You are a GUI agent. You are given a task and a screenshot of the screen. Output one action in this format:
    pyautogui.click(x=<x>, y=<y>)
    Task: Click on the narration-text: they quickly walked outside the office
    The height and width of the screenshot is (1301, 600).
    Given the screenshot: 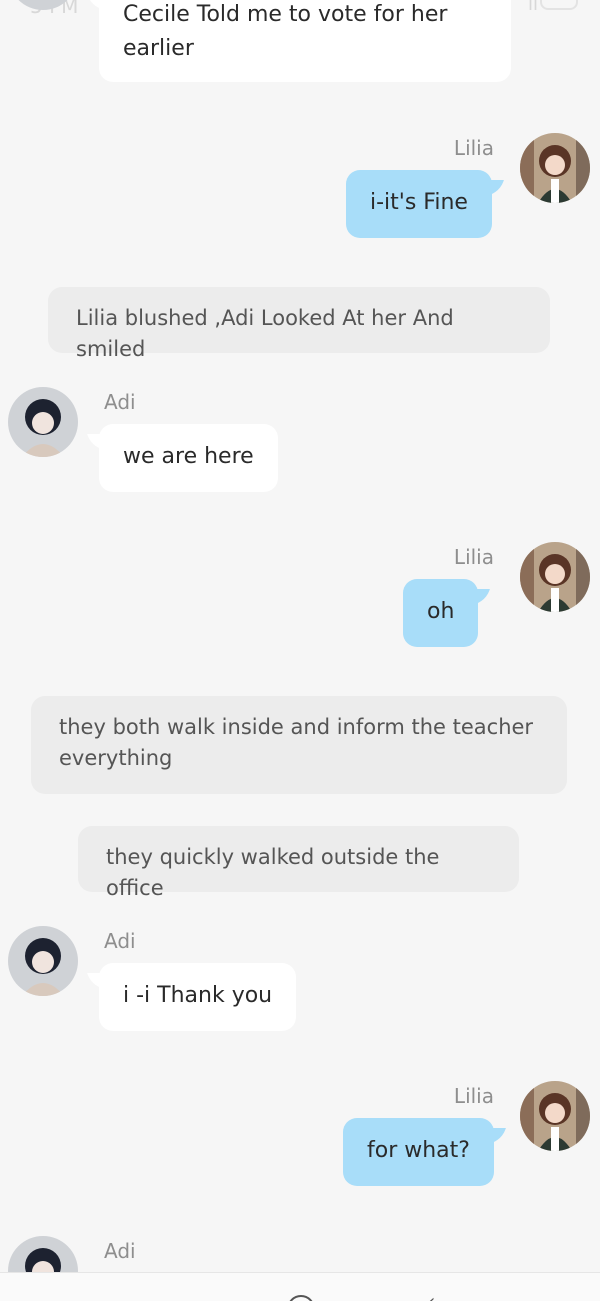 What is the action you would take?
    pyautogui.click(x=273, y=872)
    